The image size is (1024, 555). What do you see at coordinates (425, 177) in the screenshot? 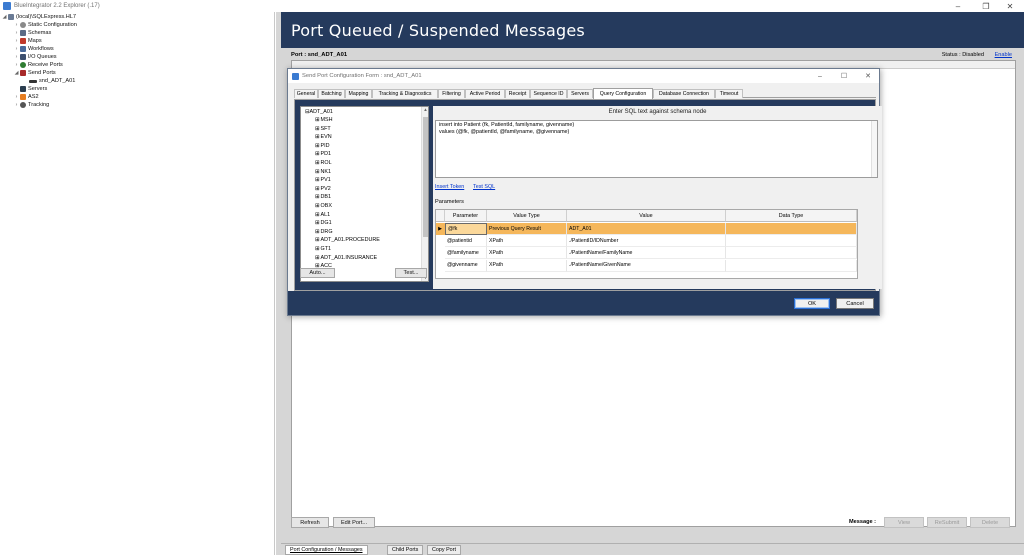
I see `scroll-thumb` at bounding box center [425, 177].